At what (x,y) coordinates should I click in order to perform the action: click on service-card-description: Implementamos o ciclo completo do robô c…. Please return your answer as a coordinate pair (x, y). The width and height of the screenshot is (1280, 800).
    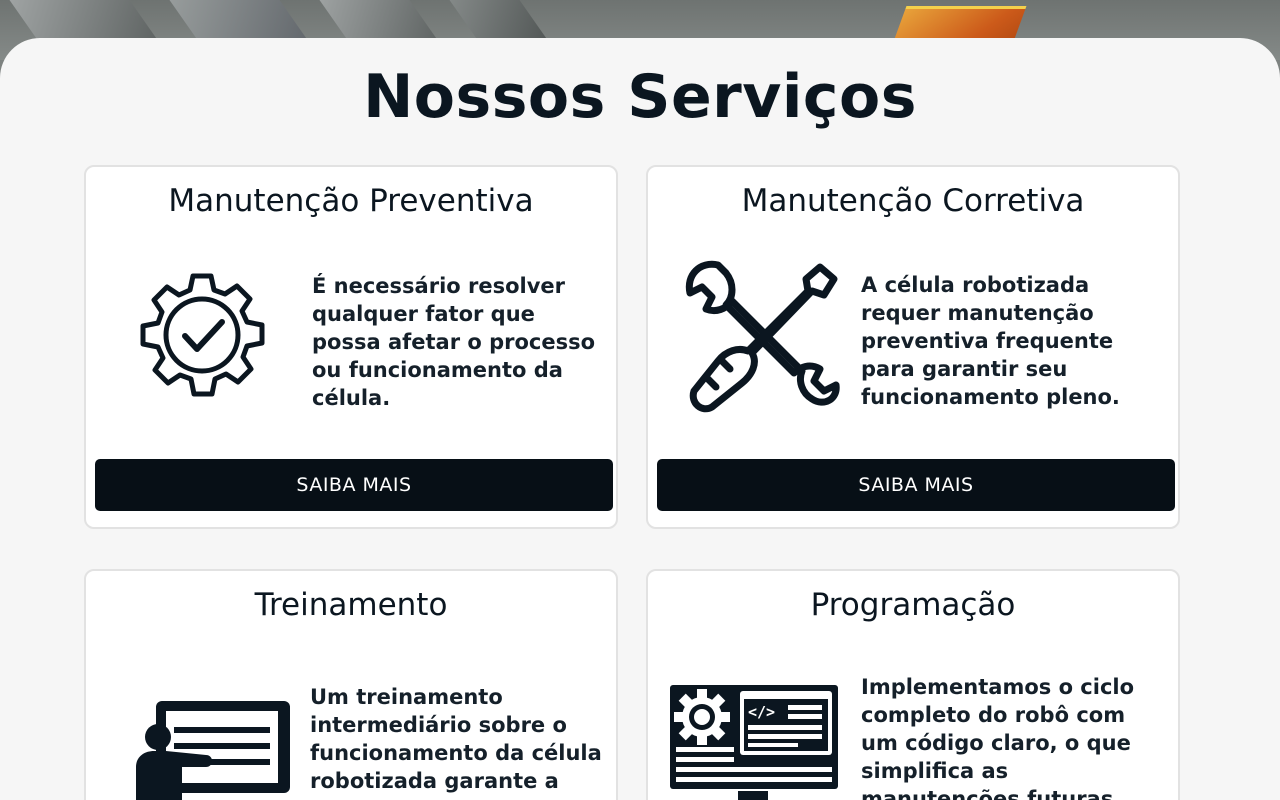
    Looking at the image, I should click on (998, 737).